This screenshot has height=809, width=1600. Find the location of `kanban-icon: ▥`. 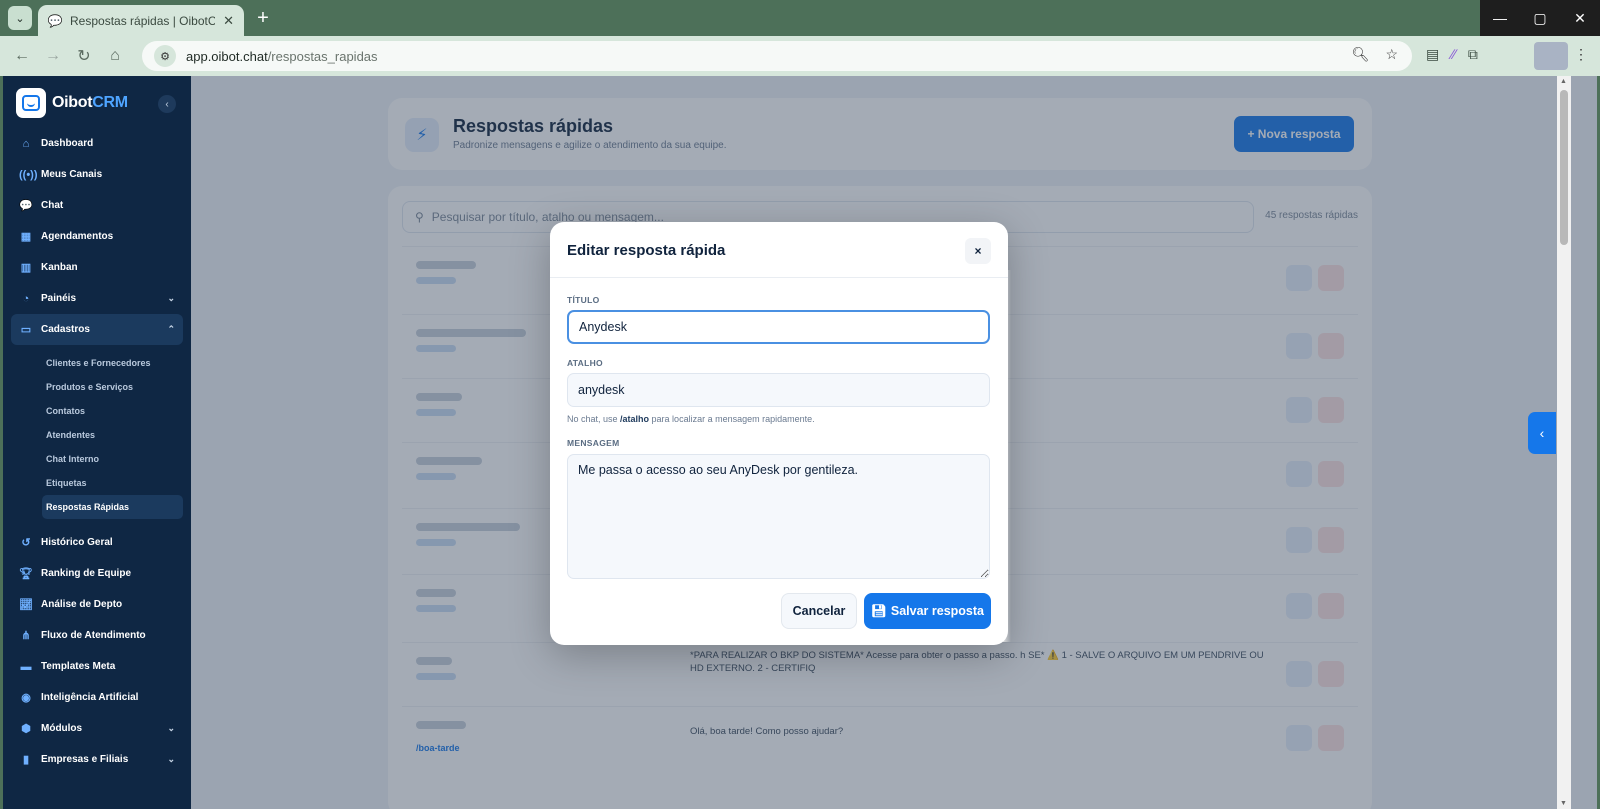

kanban-icon: ▥ is located at coordinates (26, 268).